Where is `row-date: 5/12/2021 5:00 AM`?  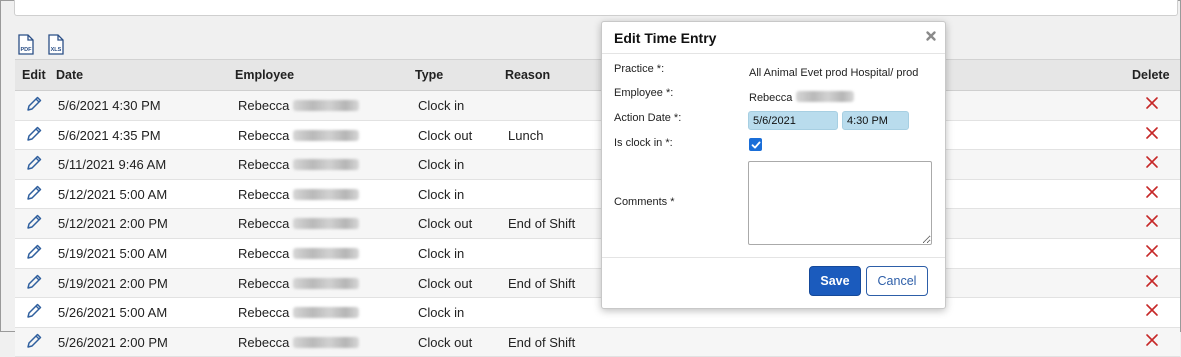 row-date: 5/12/2021 5:00 AM is located at coordinates (113, 194).